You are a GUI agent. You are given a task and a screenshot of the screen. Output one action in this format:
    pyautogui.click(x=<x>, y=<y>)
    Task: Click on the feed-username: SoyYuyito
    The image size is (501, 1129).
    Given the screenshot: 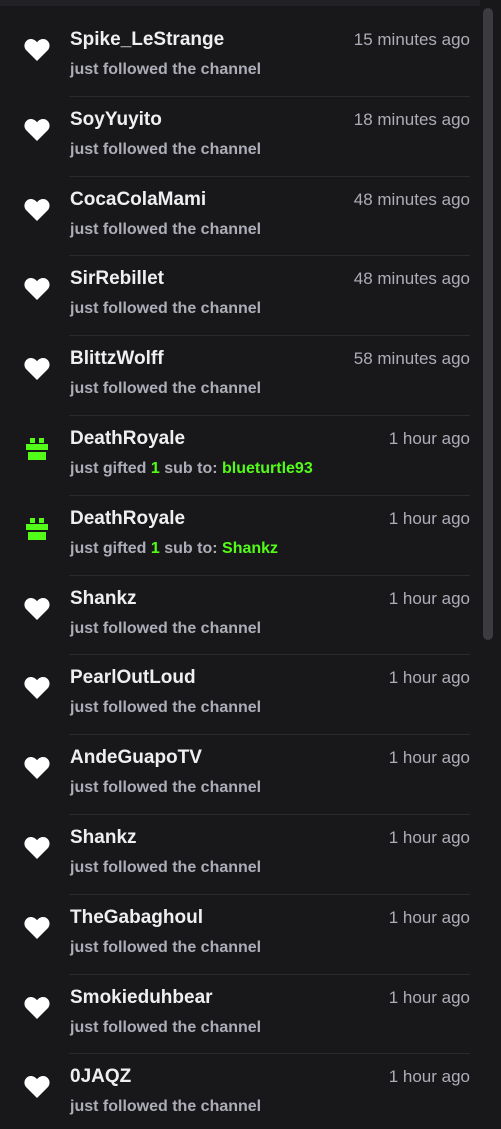 What is the action you would take?
    pyautogui.click(x=116, y=120)
    